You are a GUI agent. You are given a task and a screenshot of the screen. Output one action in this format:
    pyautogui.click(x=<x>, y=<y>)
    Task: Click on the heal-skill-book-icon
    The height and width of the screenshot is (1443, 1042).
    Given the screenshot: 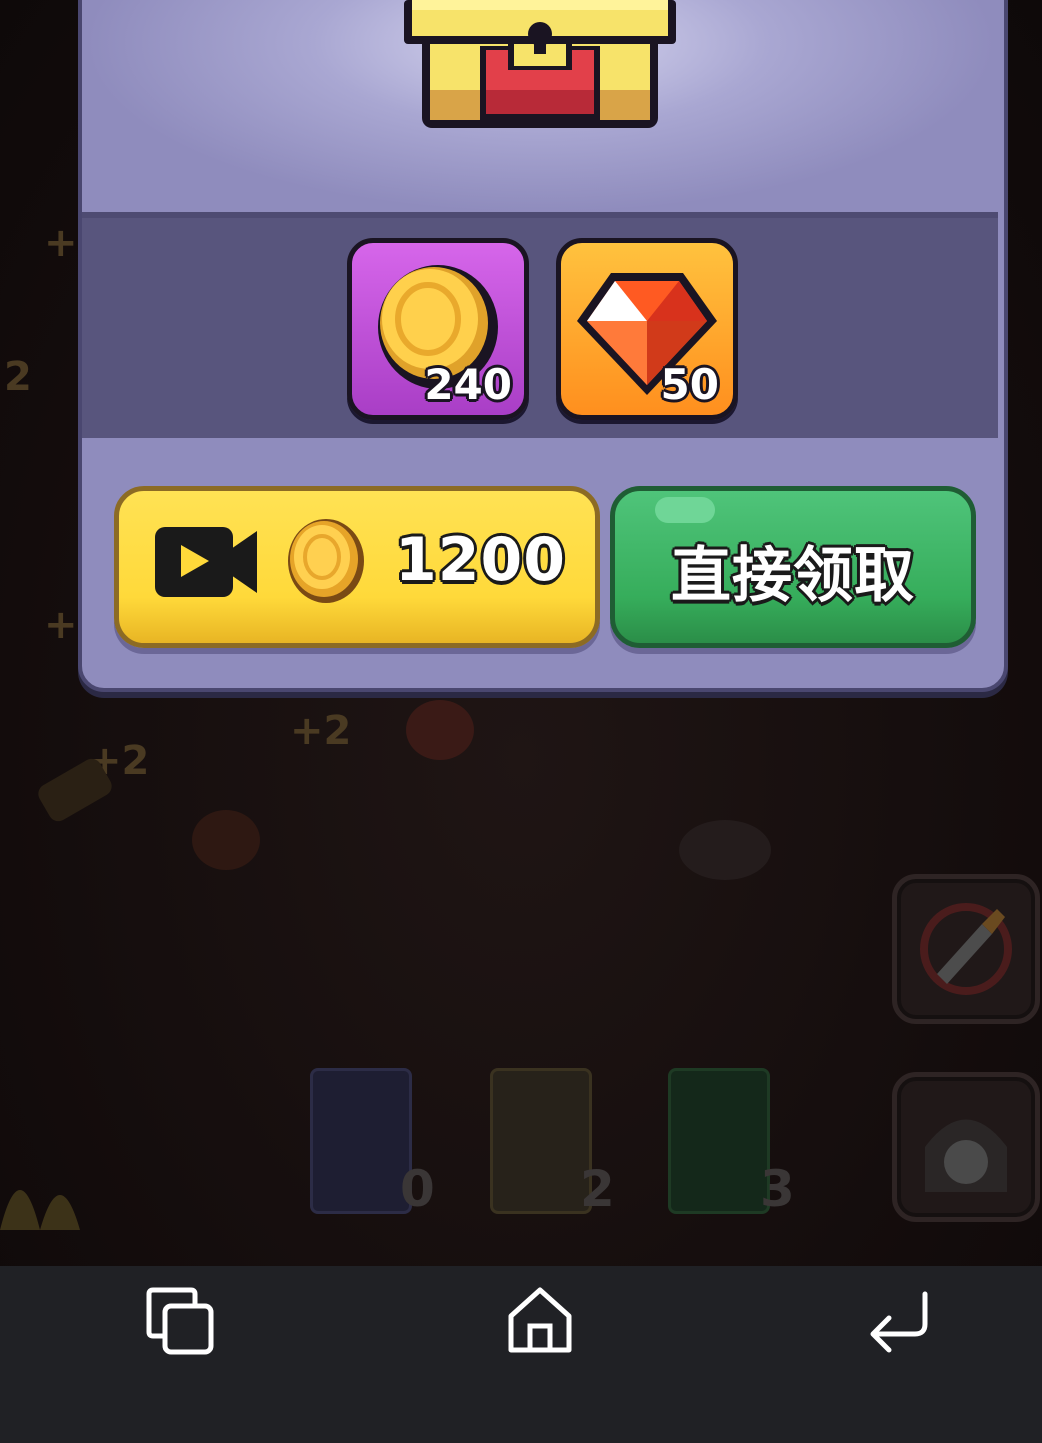 What is the action you would take?
    pyautogui.click(x=719, y=1141)
    